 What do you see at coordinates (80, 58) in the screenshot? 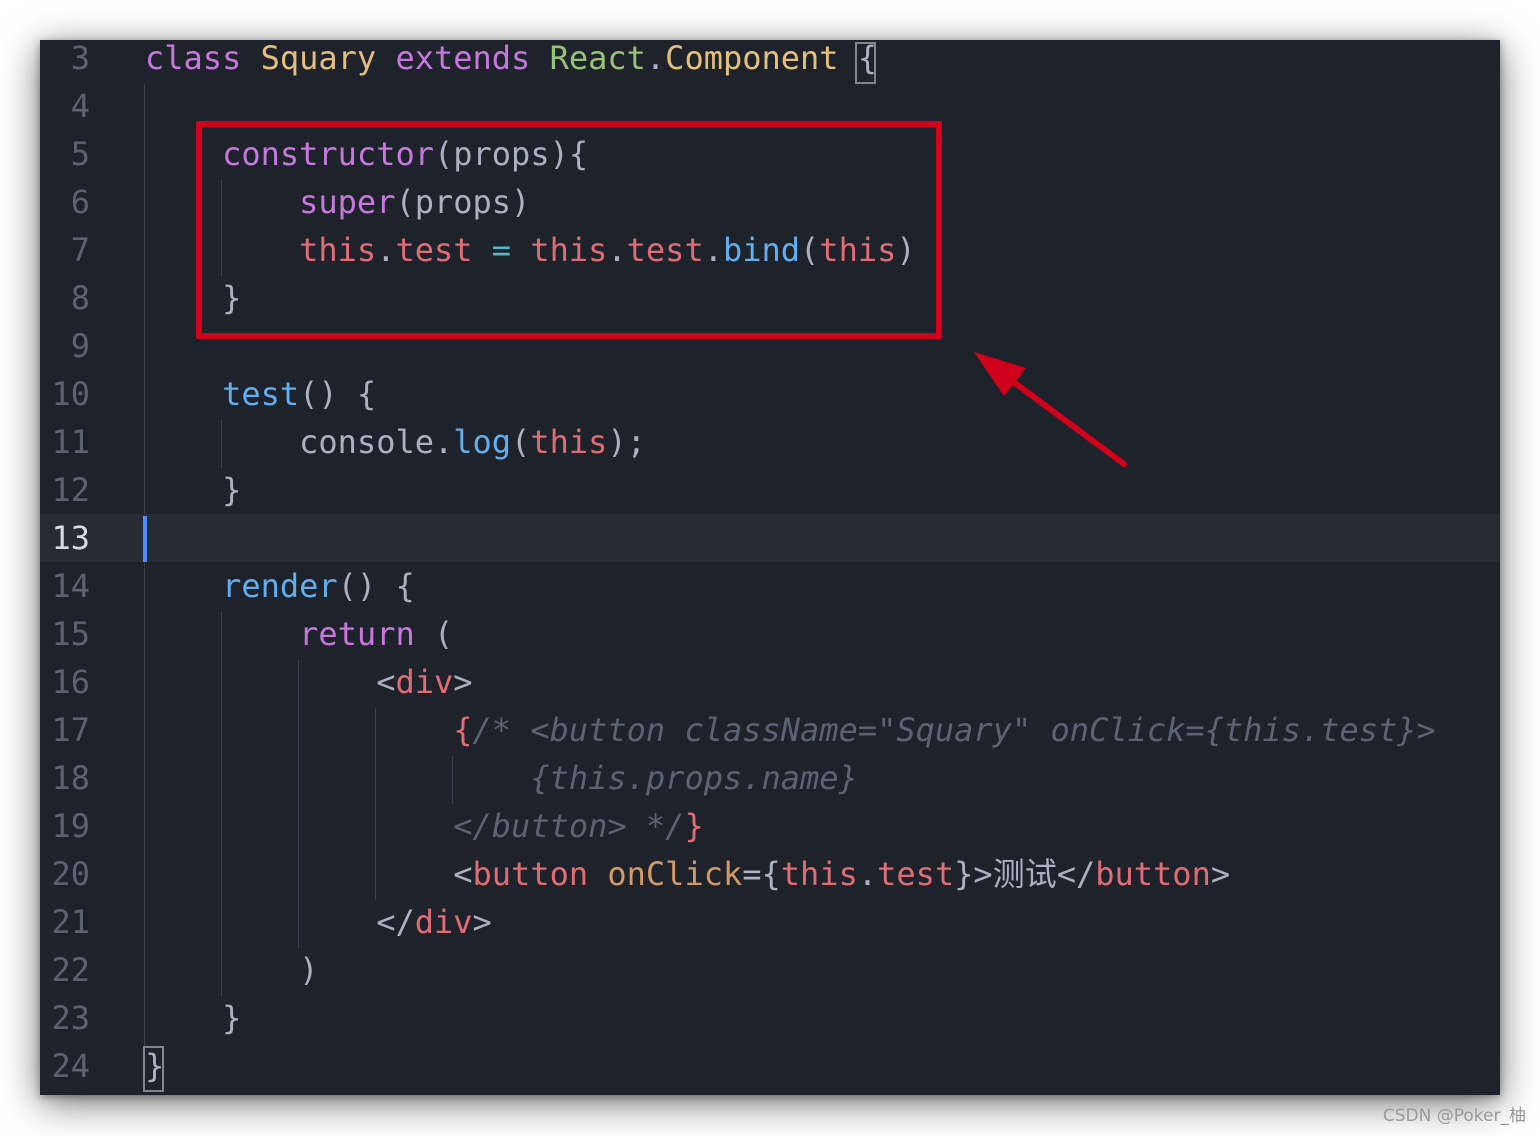
I see `line-number: 3` at bounding box center [80, 58].